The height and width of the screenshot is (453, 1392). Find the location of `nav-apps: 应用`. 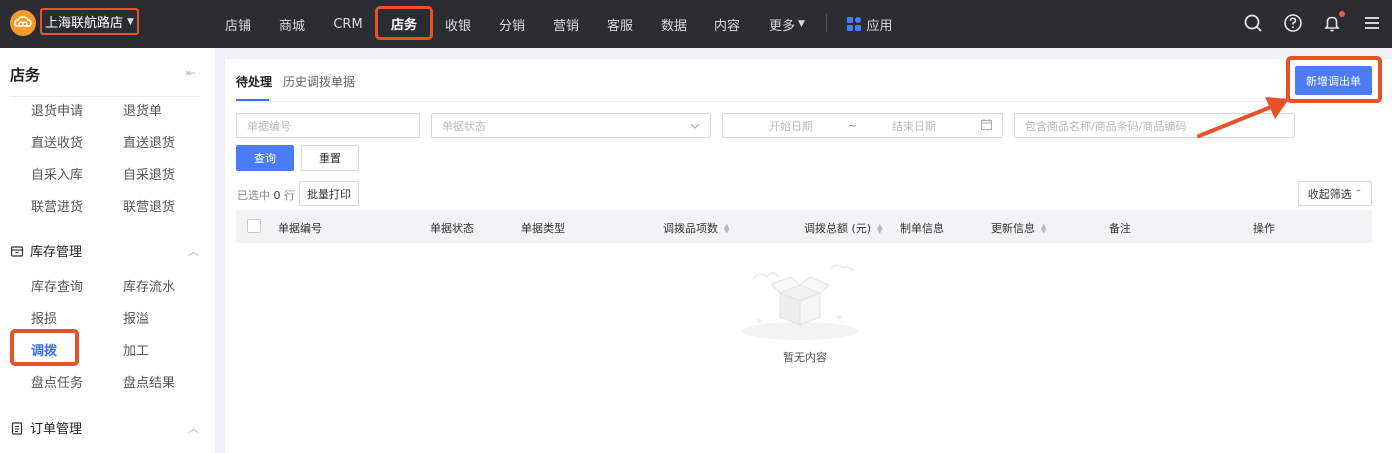

nav-apps: 应用 is located at coordinates (870, 24).